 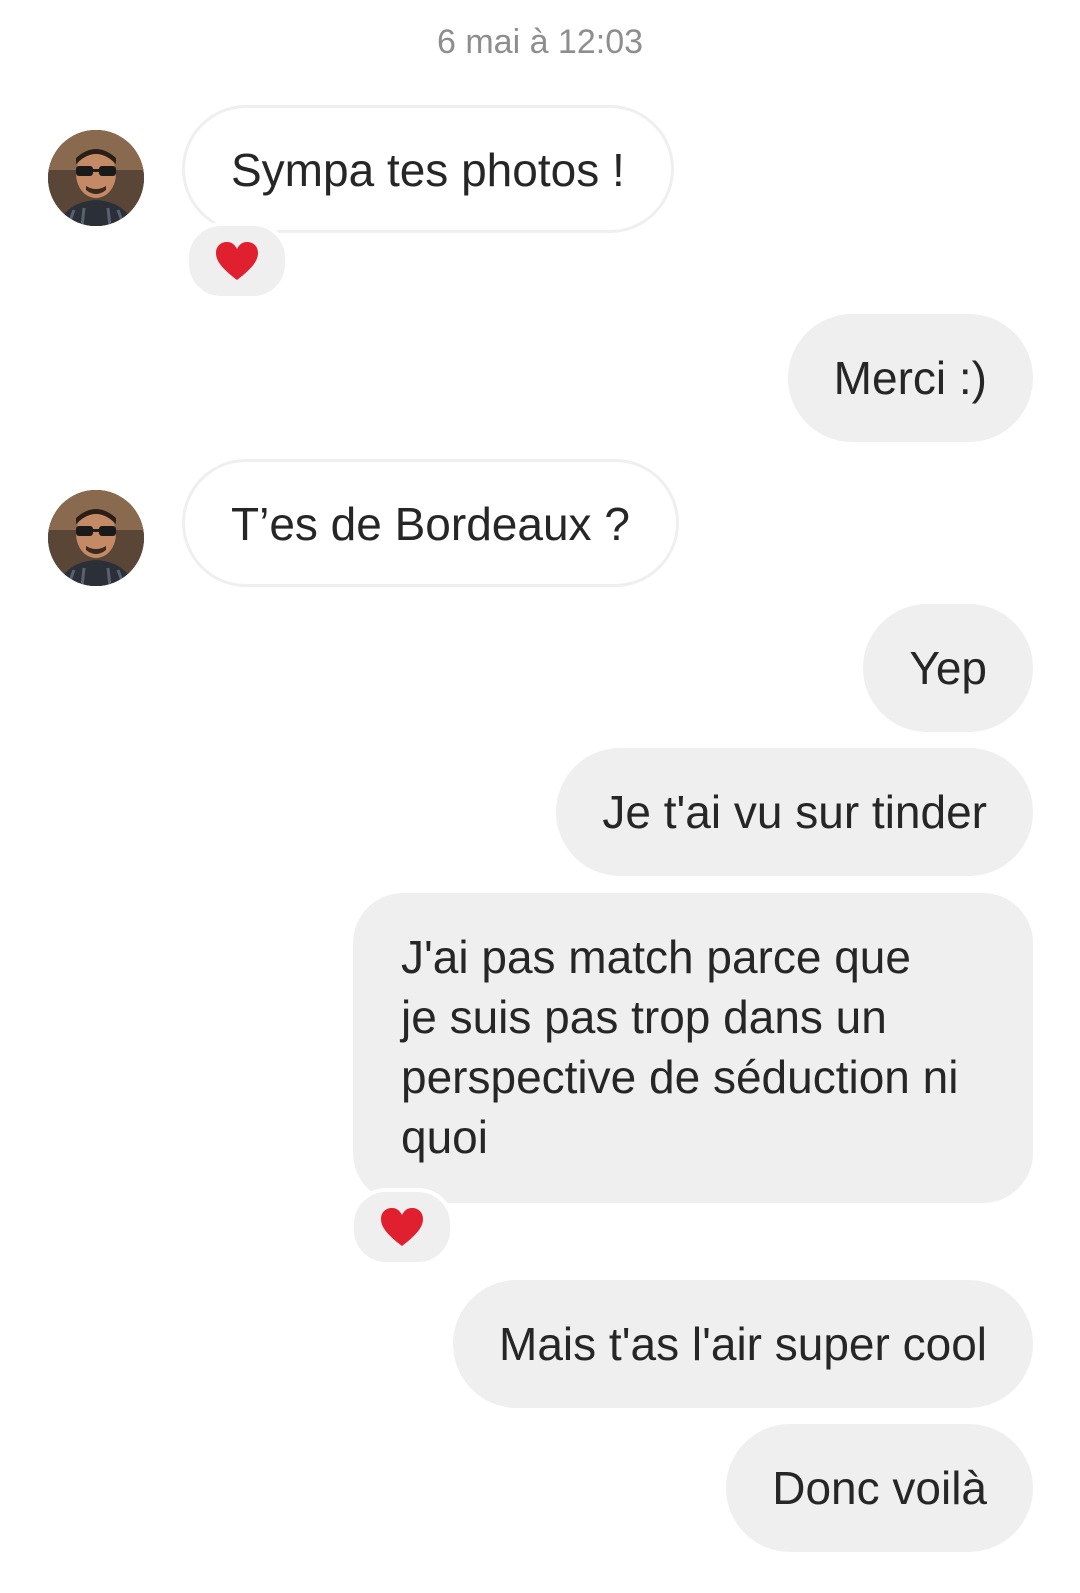 I want to click on message-text: Yep, so click(x=948, y=668).